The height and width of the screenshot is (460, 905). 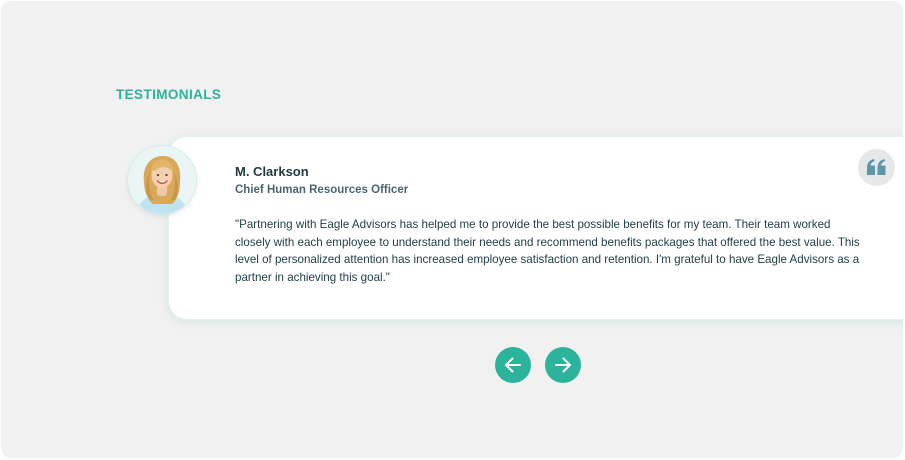 What do you see at coordinates (169, 94) in the screenshot?
I see `section-heading: TESTIMONIALS` at bounding box center [169, 94].